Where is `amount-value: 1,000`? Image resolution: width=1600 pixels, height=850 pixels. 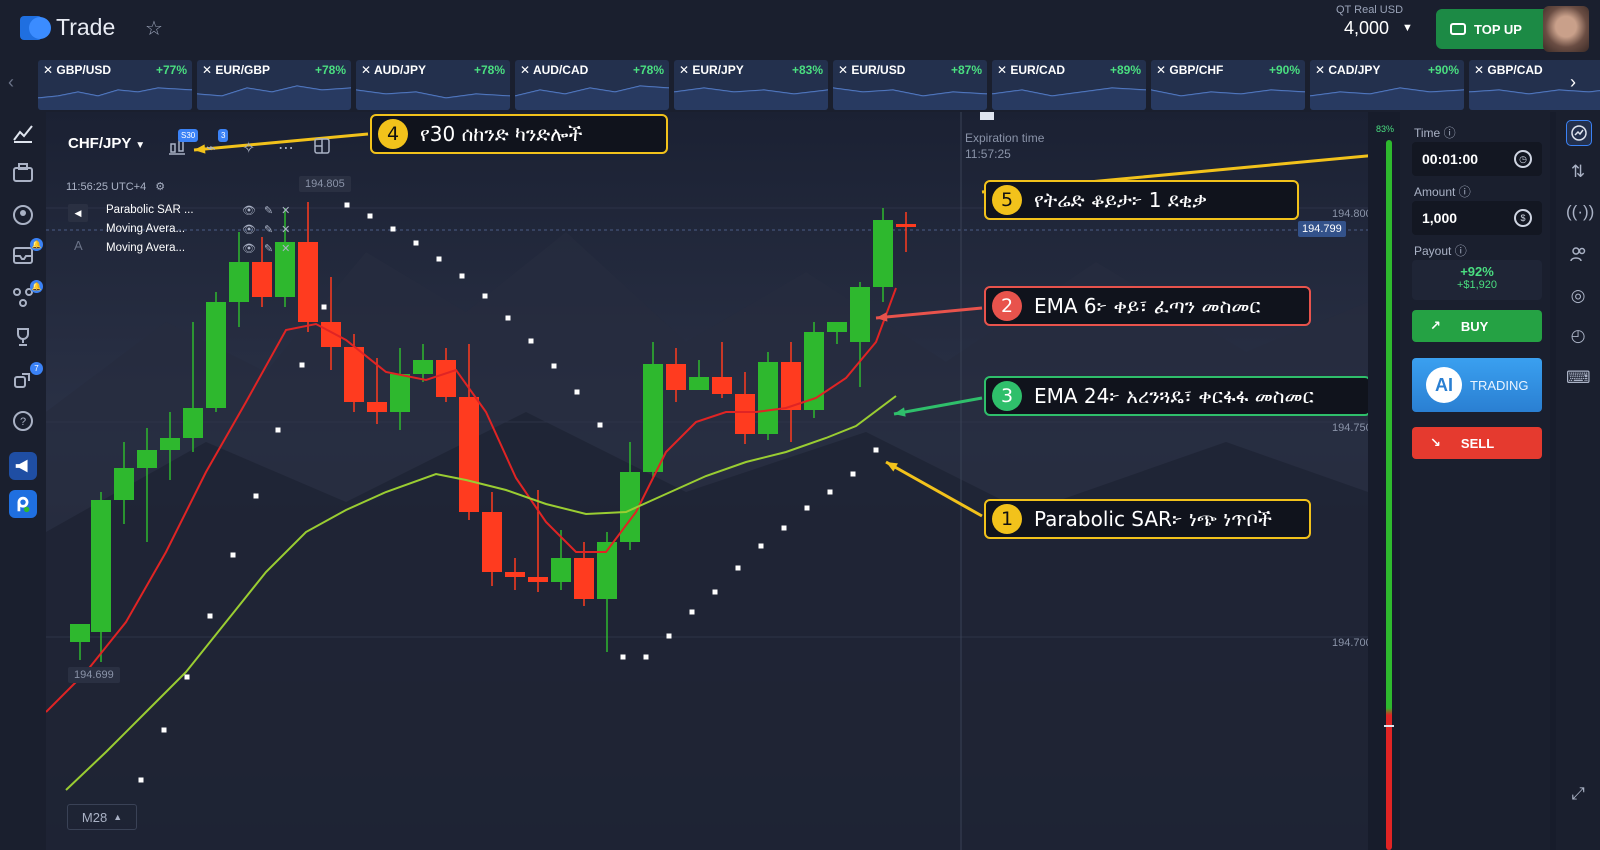 amount-value: 1,000 is located at coordinates (1439, 218).